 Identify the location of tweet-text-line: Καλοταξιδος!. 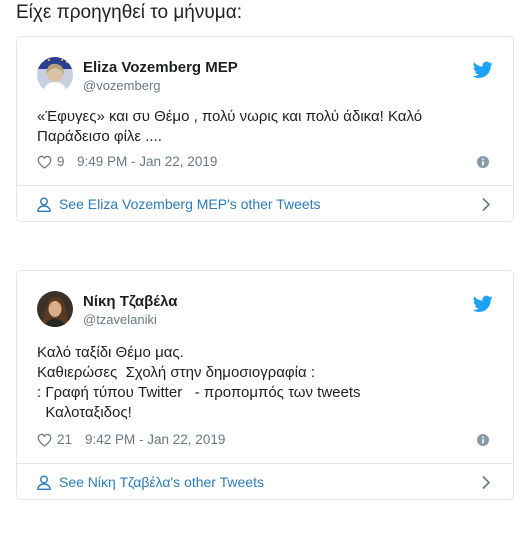
(84, 412).